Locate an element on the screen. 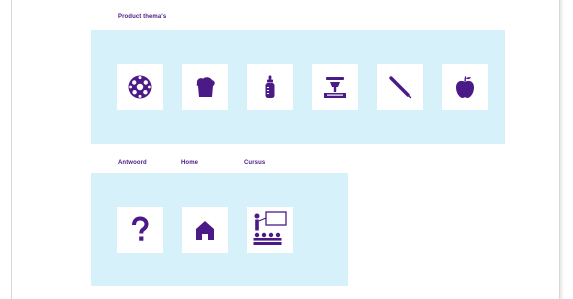 This screenshot has height=299, width=573. theme-tile-thermometer is located at coordinates (400, 87).